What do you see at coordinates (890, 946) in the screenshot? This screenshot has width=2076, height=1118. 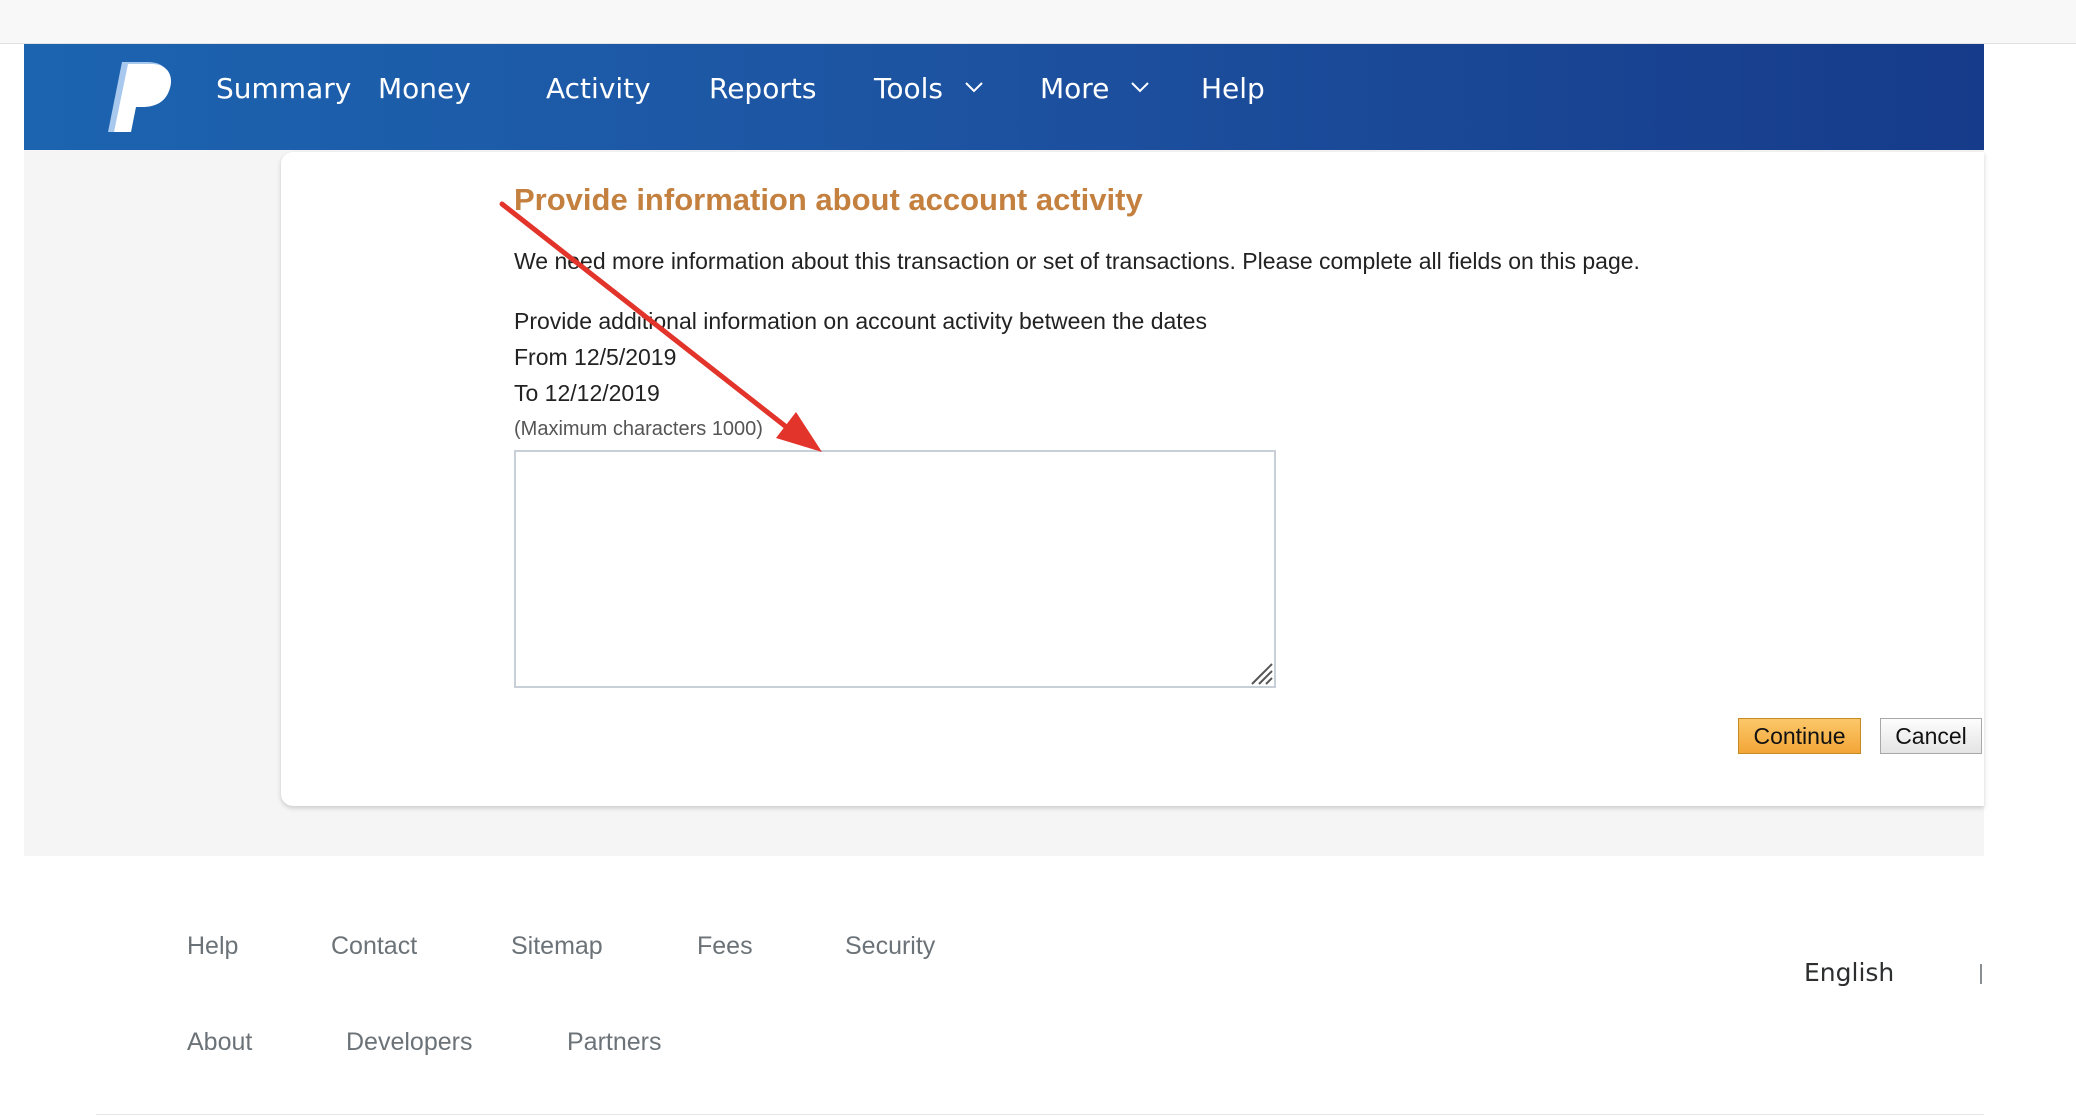 I see `footer-link-security: Security` at bounding box center [890, 946].